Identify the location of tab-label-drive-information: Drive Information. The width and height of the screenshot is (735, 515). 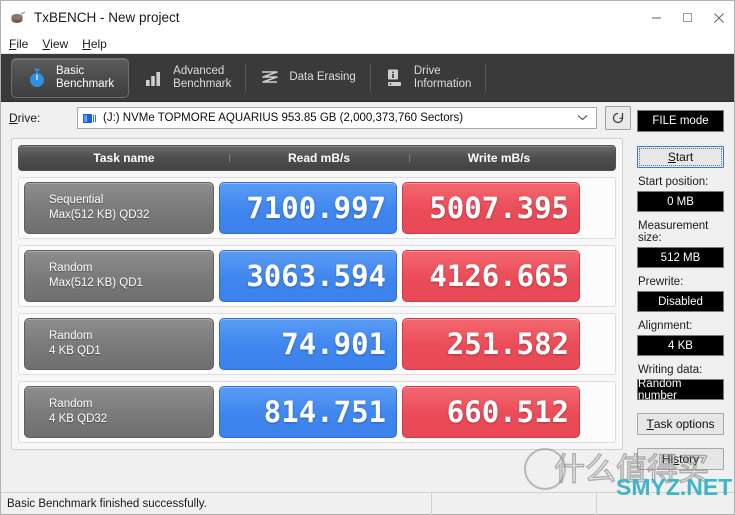
(442, 77).